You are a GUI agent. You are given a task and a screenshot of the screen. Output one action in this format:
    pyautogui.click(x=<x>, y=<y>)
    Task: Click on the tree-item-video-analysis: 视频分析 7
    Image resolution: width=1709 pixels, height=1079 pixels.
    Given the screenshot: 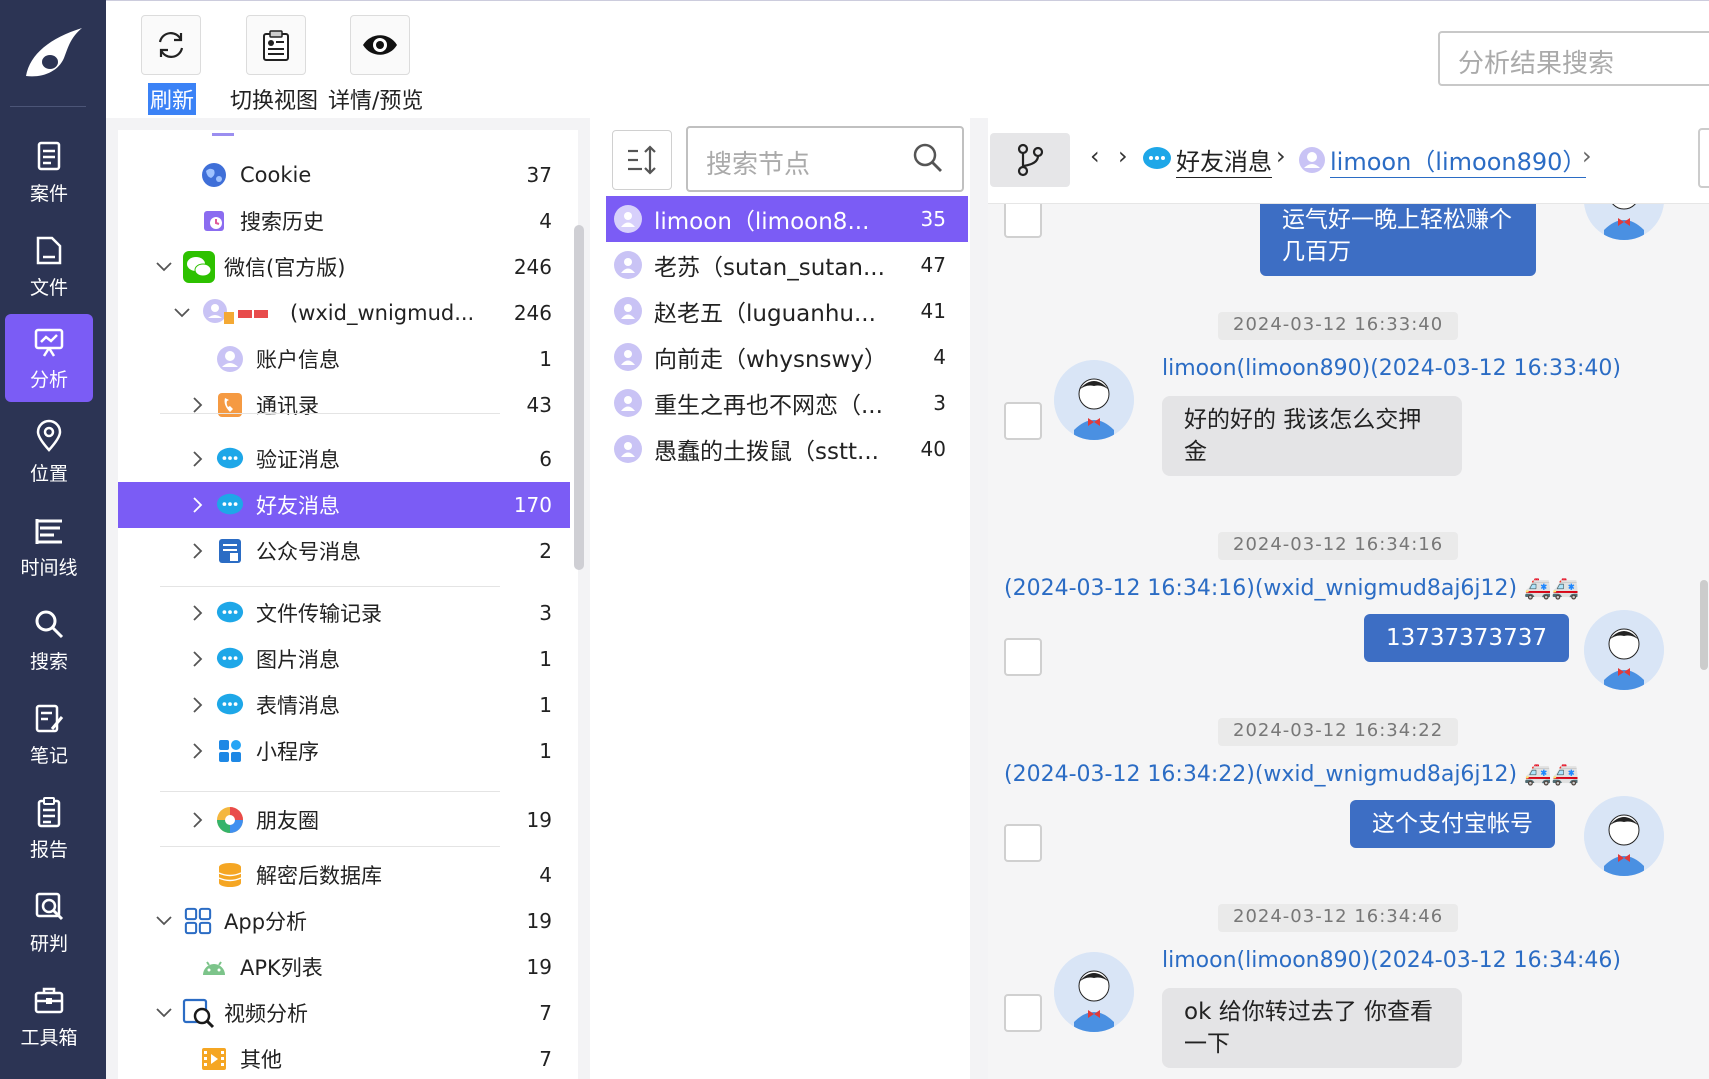 What is the action you would take?
    pyautogui.click(x=344, y=1013)
    